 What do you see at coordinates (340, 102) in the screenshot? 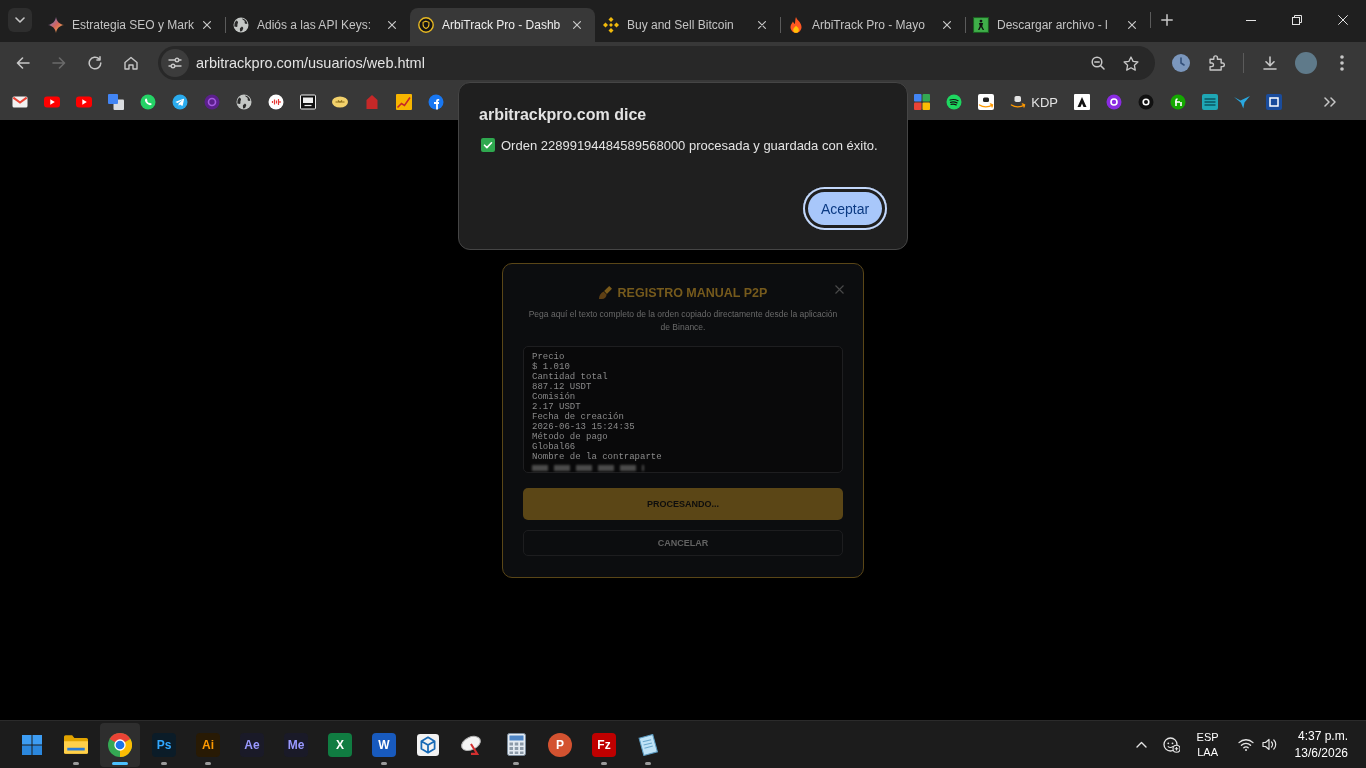
I see `oval-logo-icon` at bounding box center [340, 102].